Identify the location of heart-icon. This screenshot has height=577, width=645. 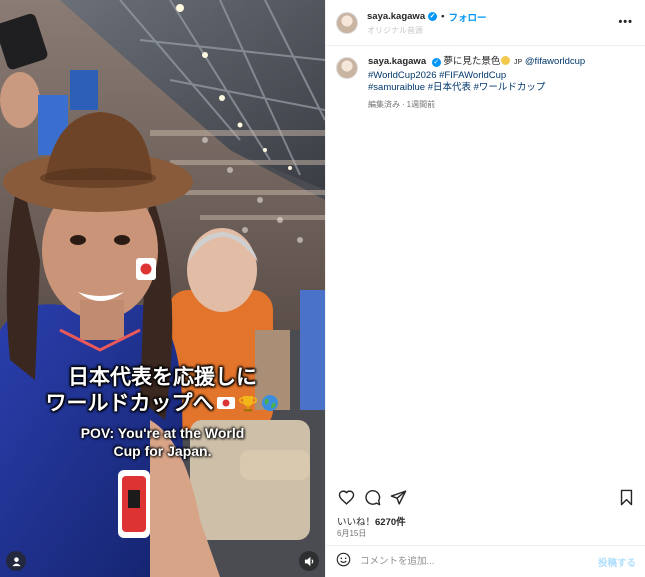
(346, 497).